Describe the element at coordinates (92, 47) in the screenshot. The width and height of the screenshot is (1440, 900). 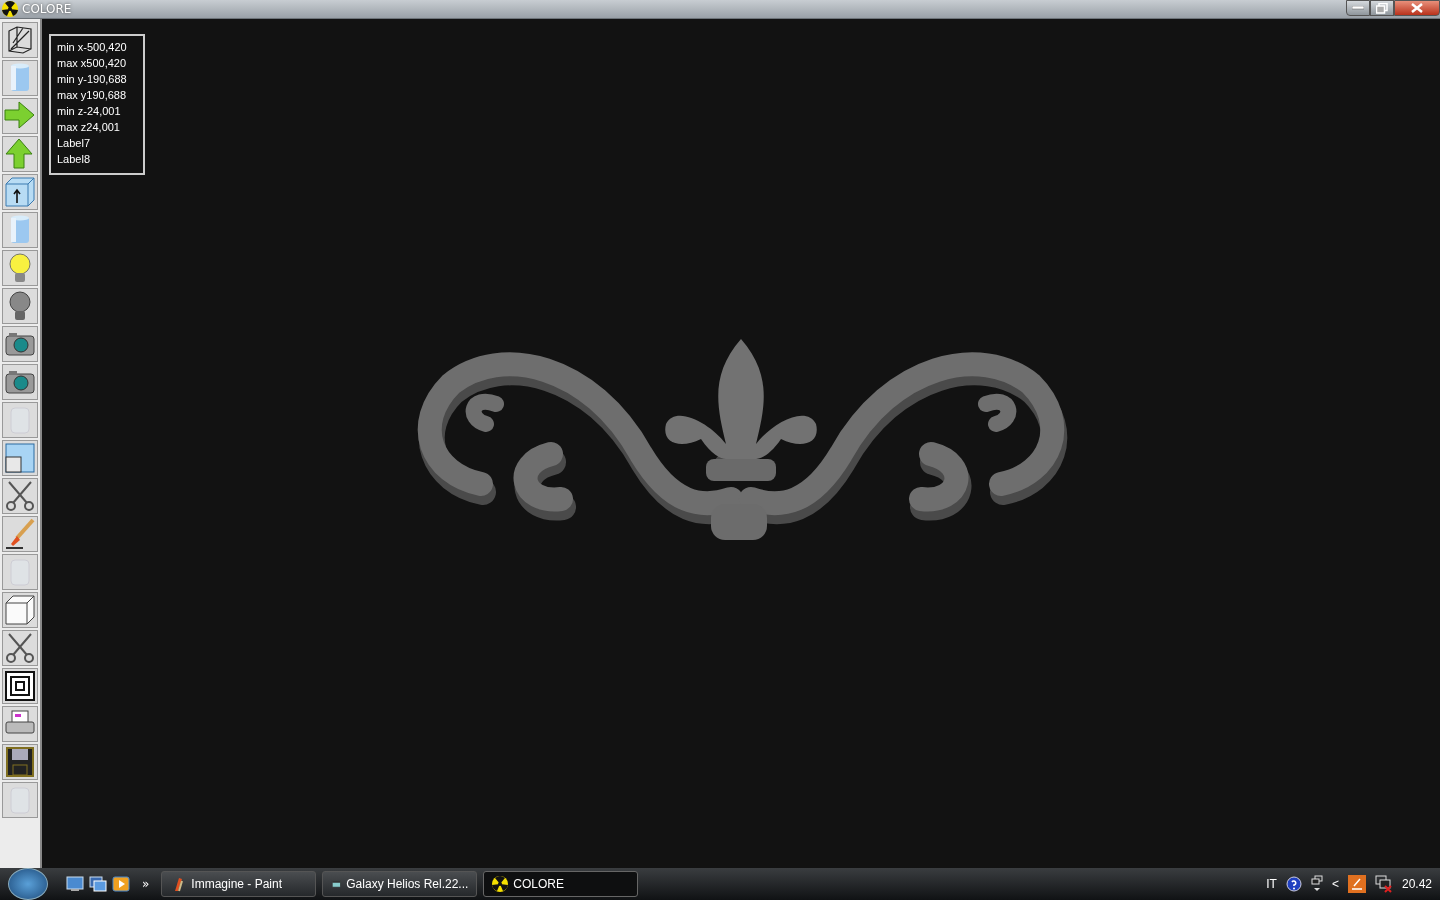
I see `info-label: min x-500,420` at that location.